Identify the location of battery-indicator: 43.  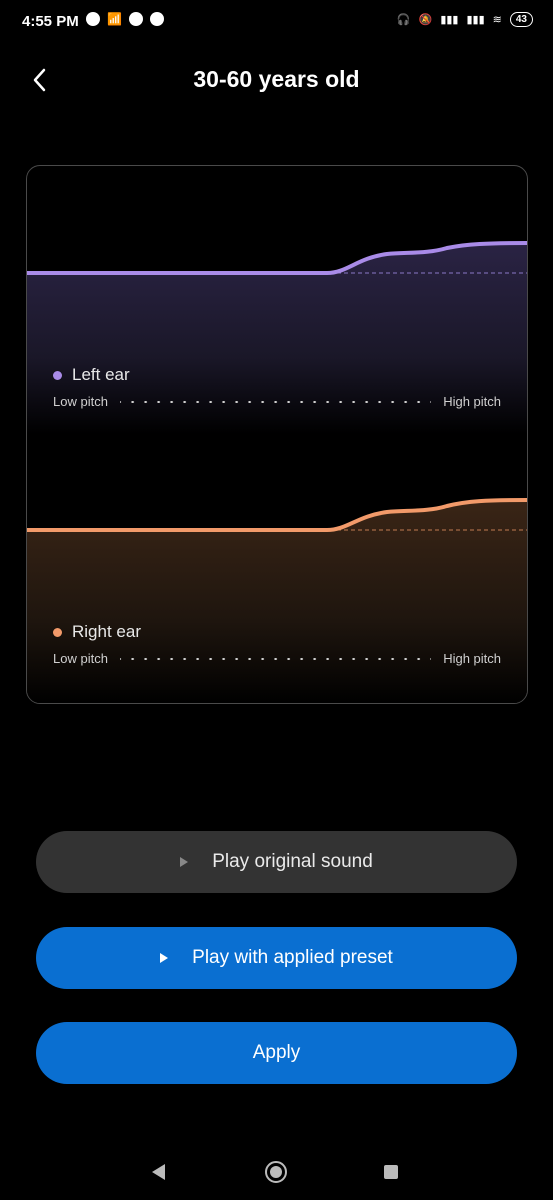
(521, 19).